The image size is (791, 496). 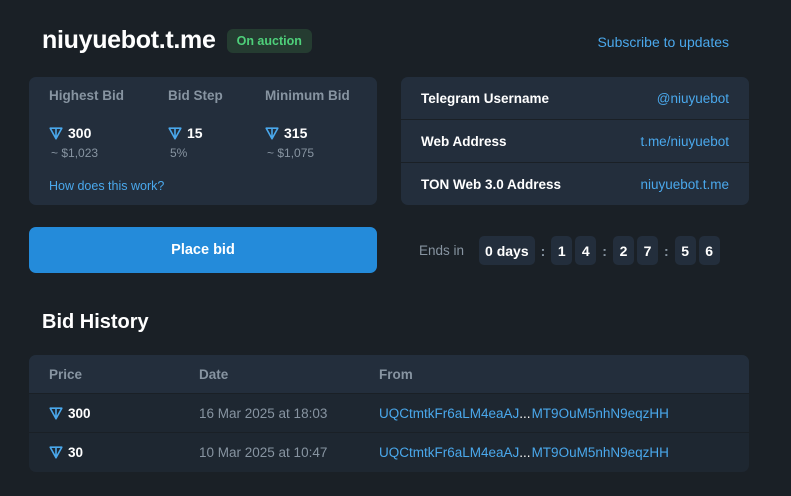 I want to click on minimum-bid-value: 315, so click(x=307, y=133).